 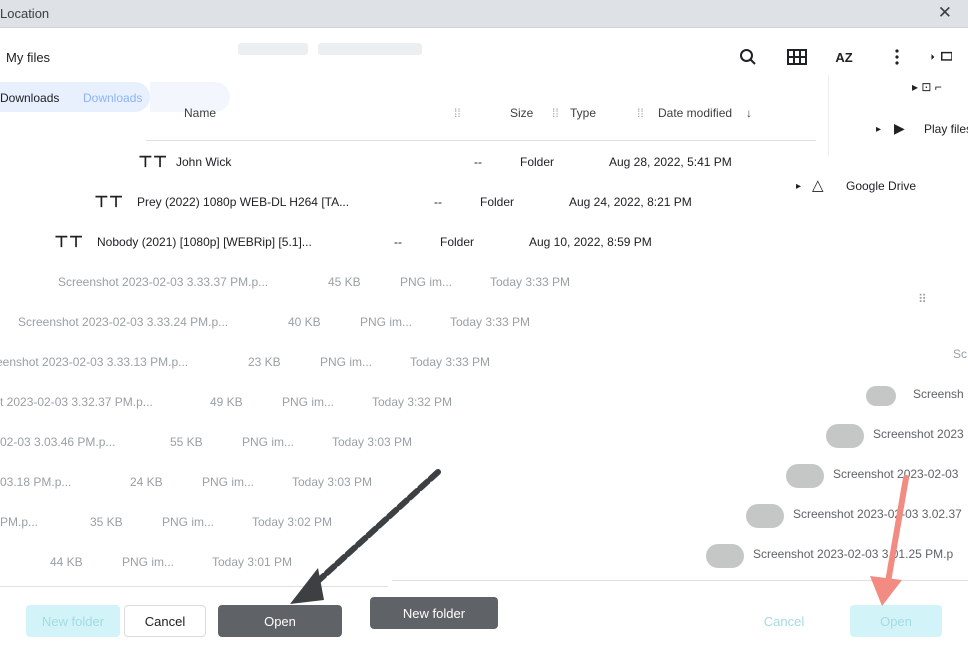 I want to click on annotation-arrows, so click(x=599, y=537).